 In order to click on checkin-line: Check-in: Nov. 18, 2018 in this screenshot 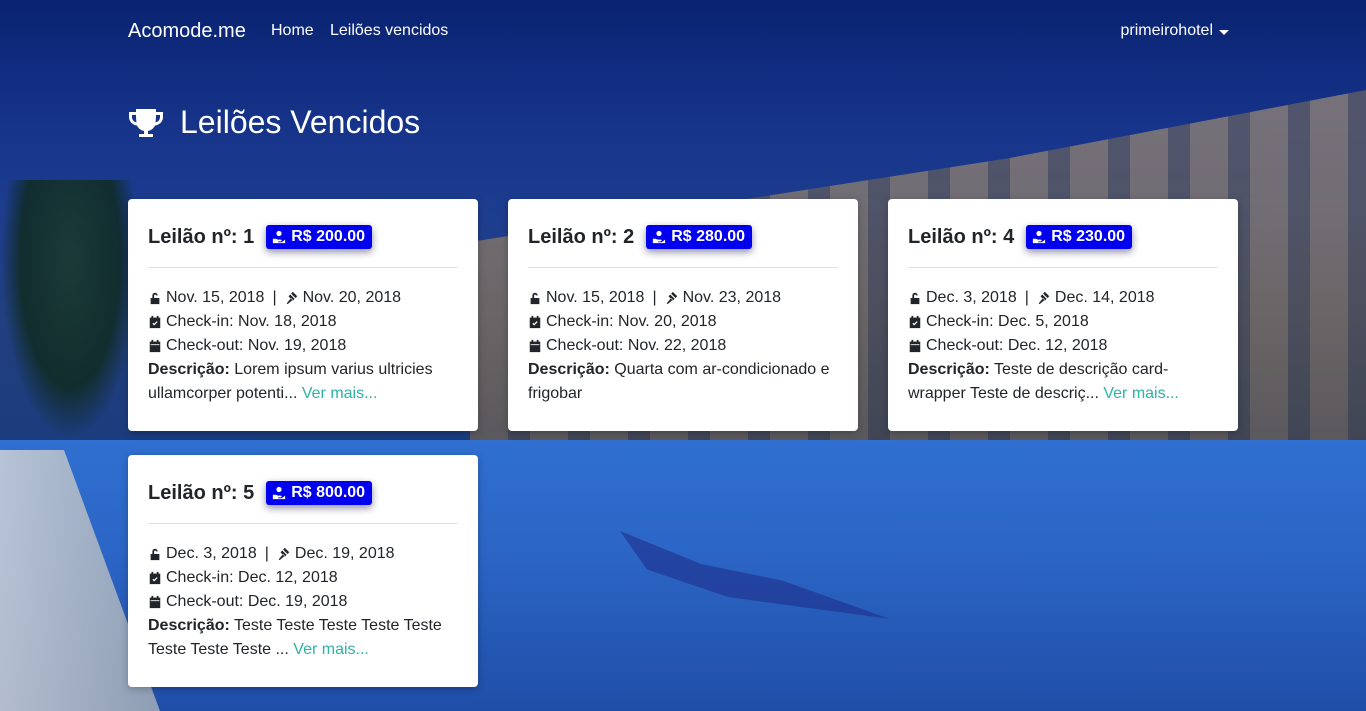, I will do `click(303, 322)`.